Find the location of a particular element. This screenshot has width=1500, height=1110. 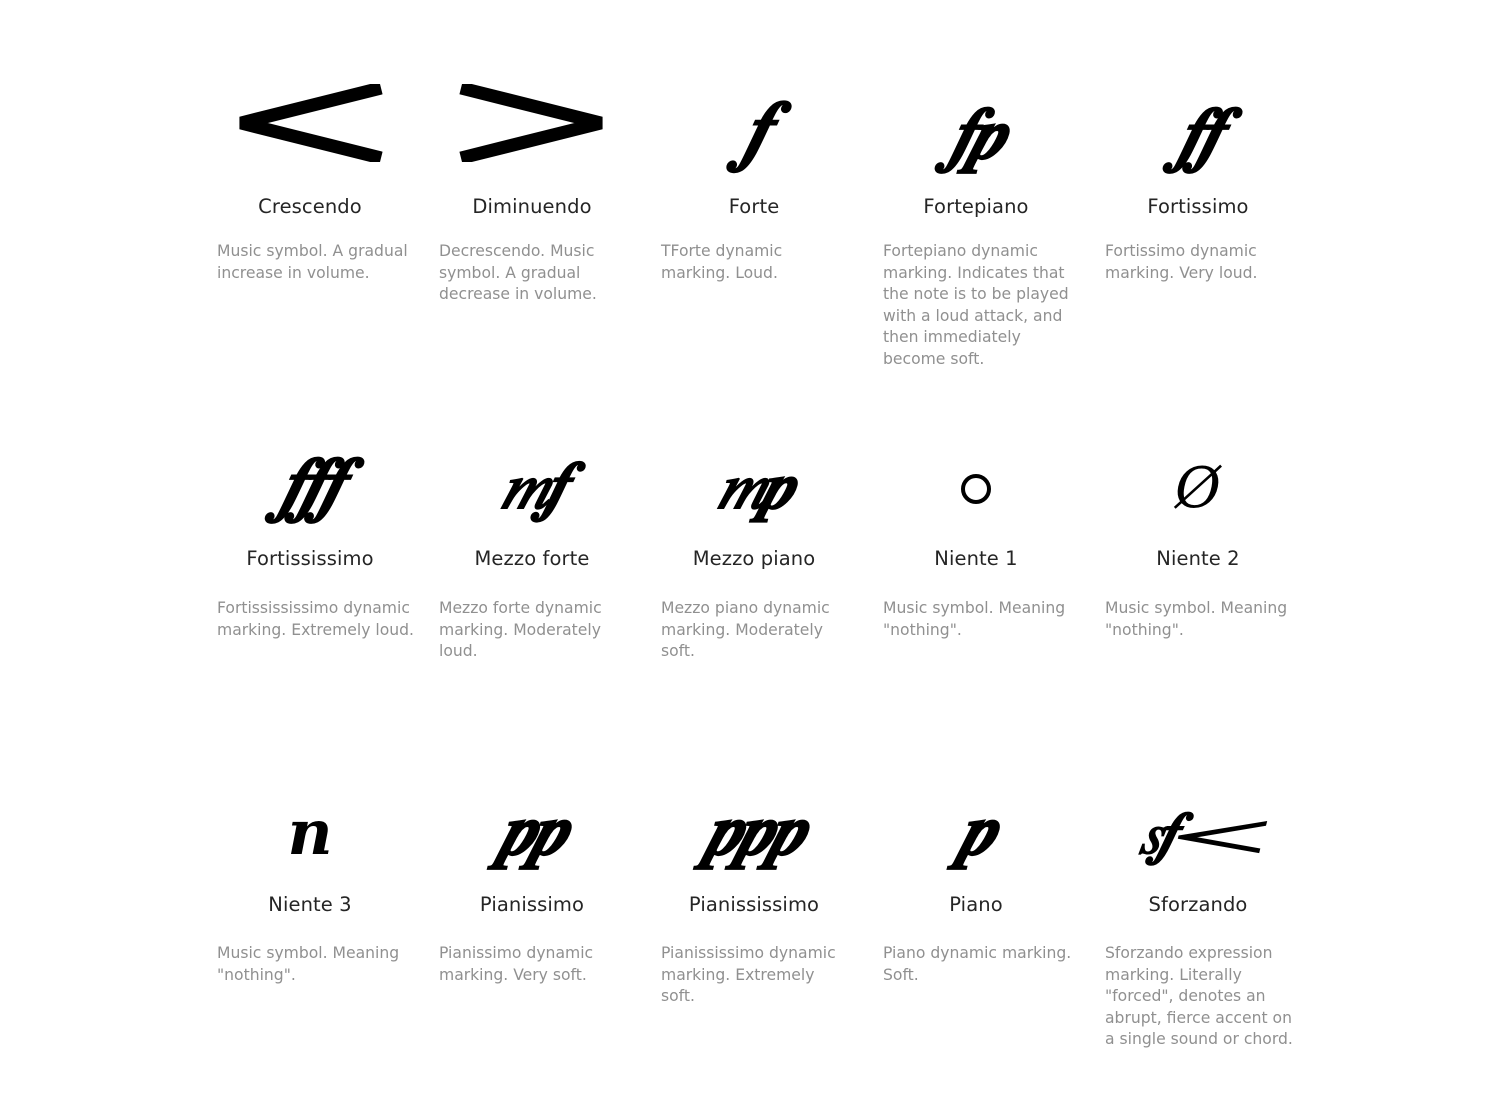

symbol-name: Piano is located at coordinates (976, 904).